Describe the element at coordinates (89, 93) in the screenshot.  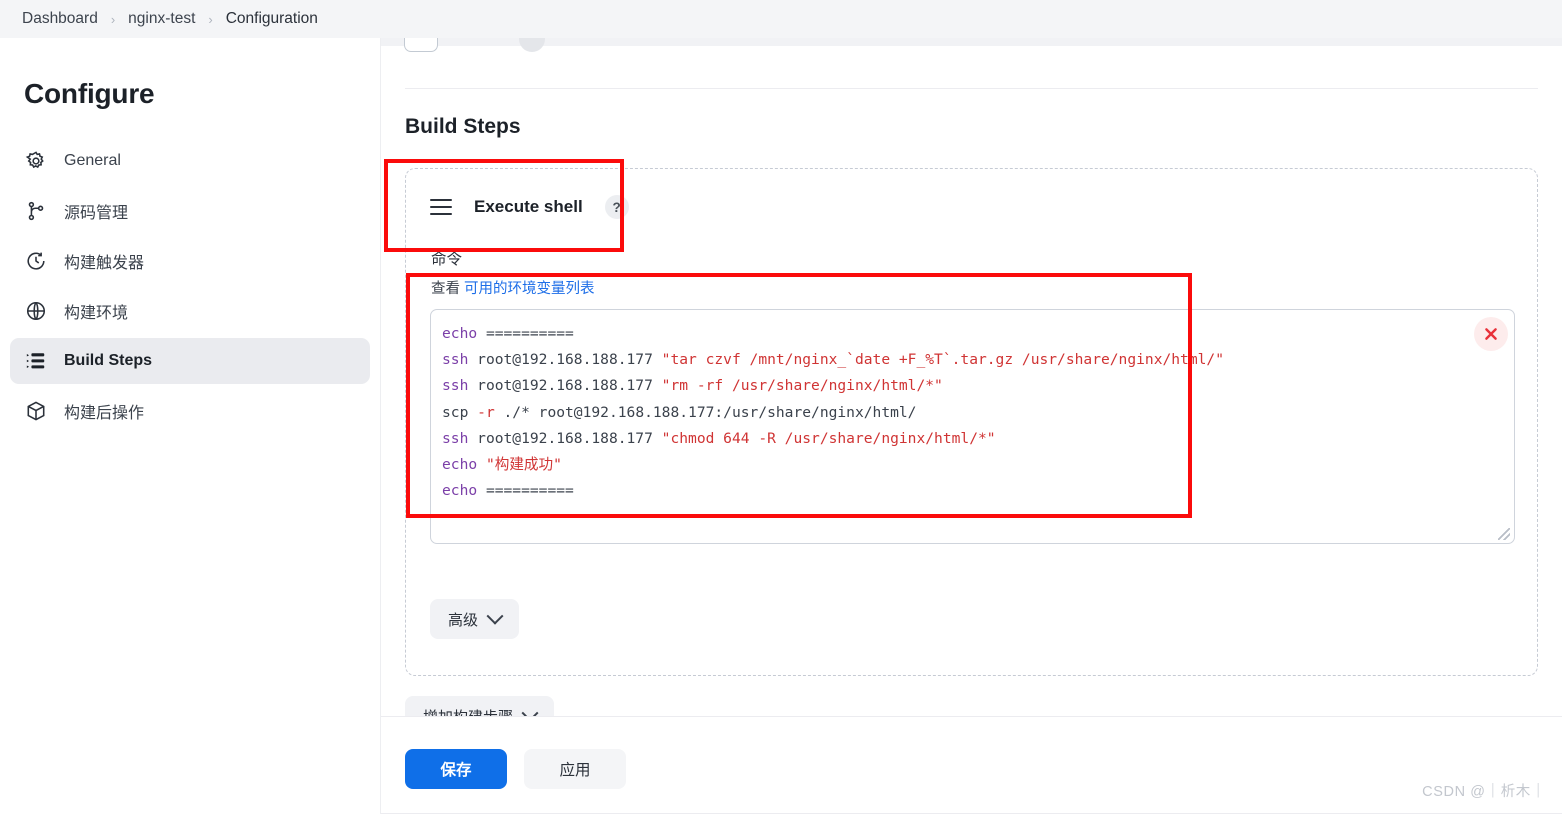
I see `page-title: Configure` at that location.